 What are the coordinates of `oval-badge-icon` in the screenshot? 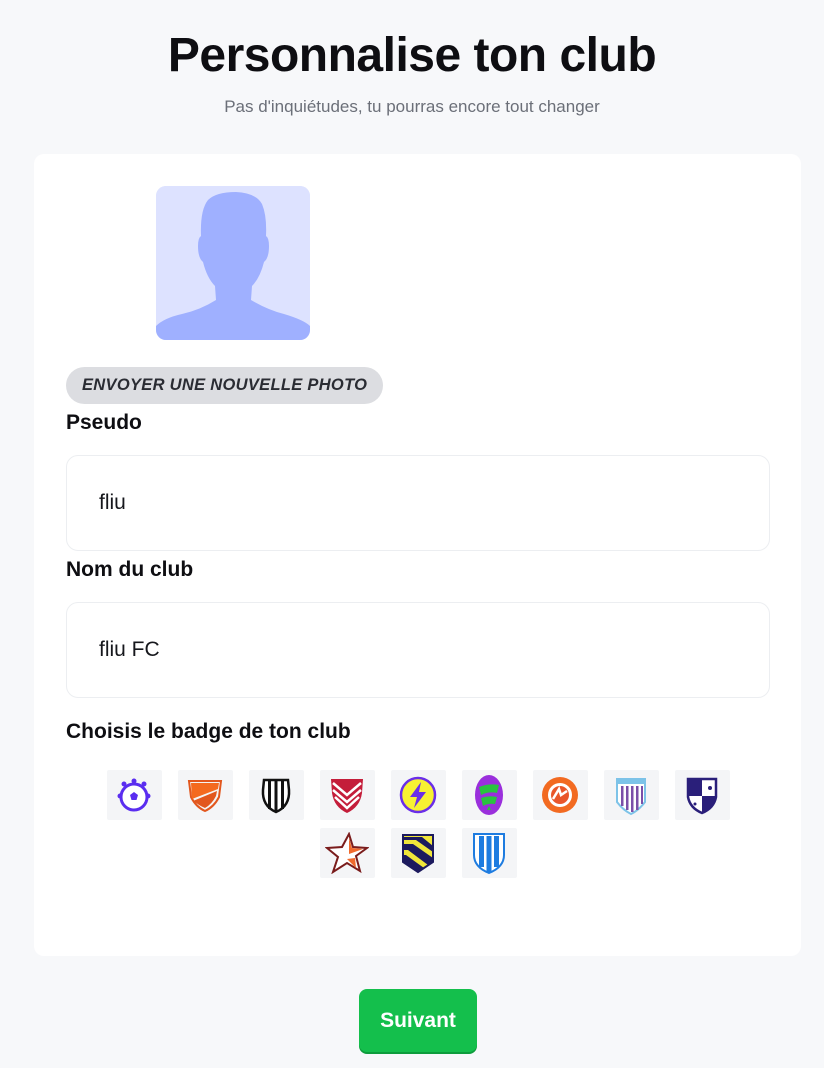 It's located at (489, 795).